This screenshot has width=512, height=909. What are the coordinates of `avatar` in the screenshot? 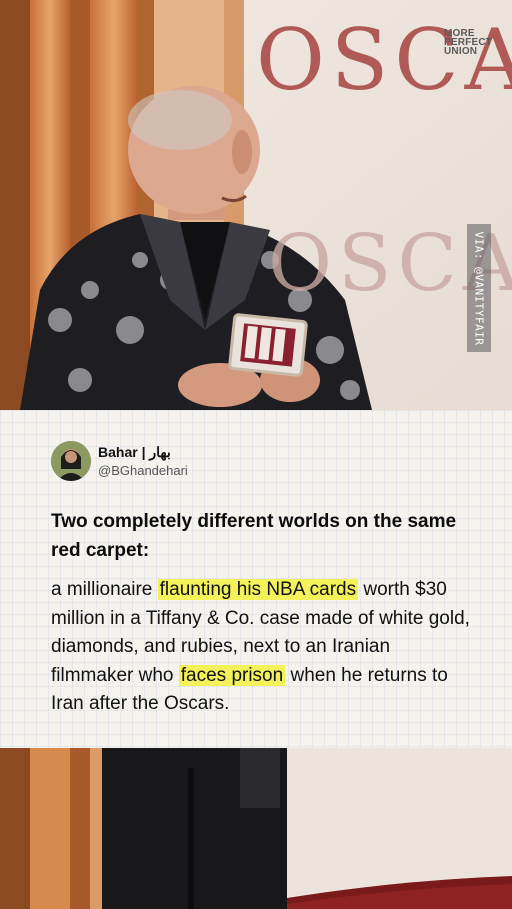 It's located at (71, 461).